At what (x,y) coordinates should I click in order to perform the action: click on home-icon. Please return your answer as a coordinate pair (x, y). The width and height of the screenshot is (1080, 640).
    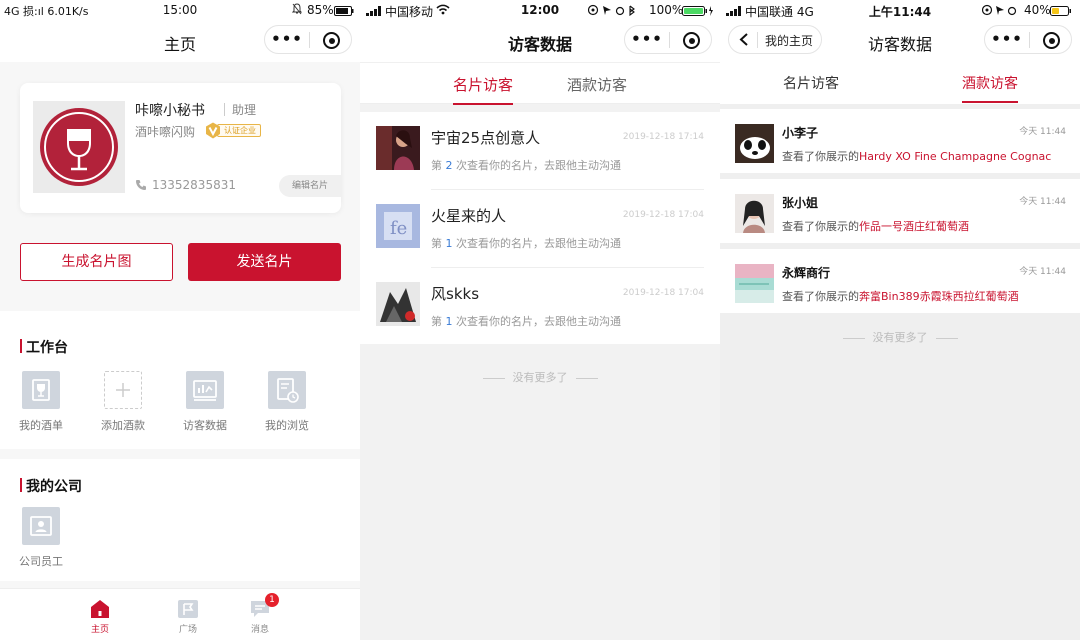
    Looking at the image, I should click on (100, 609).